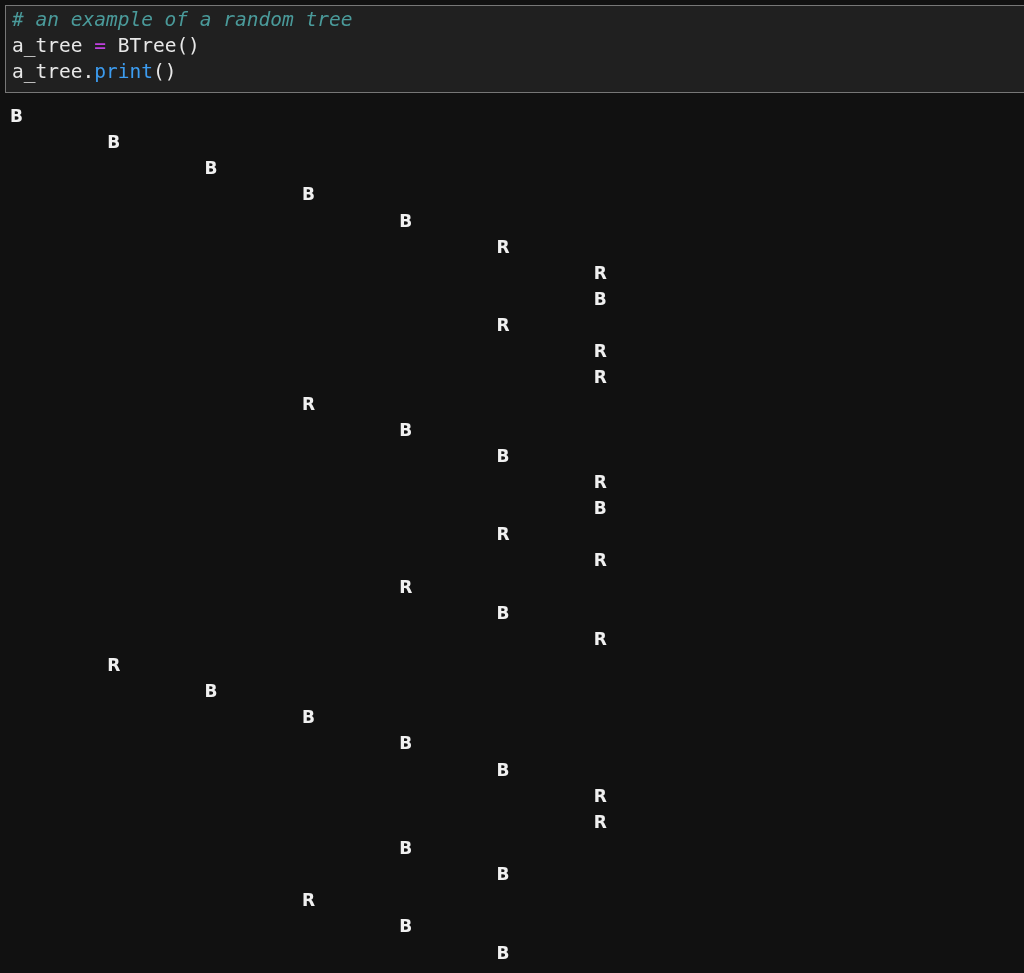 This screenshot has width=1024, height=973. Describe the element at coordinates (183, 20) in the screenshot. I see `code-line: # an example of a random tree` at that location.